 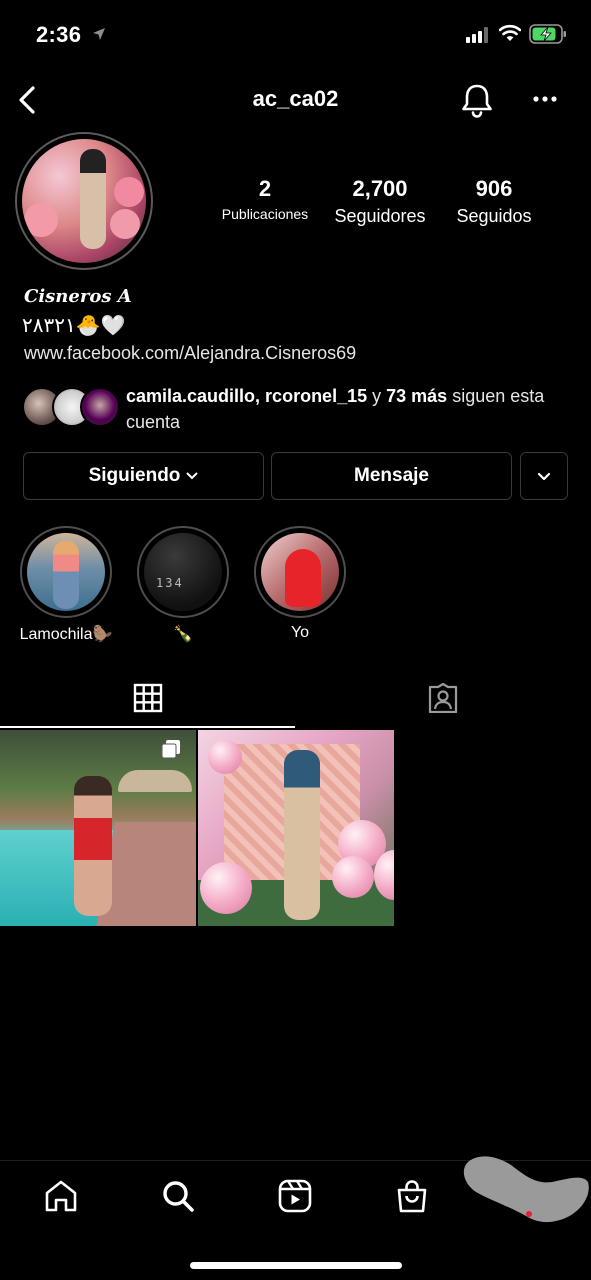 What do you see at coordinates (170, 583) in the screenshot?
I see `highlight-cover-text: 134` at bounding box center [170, 583].